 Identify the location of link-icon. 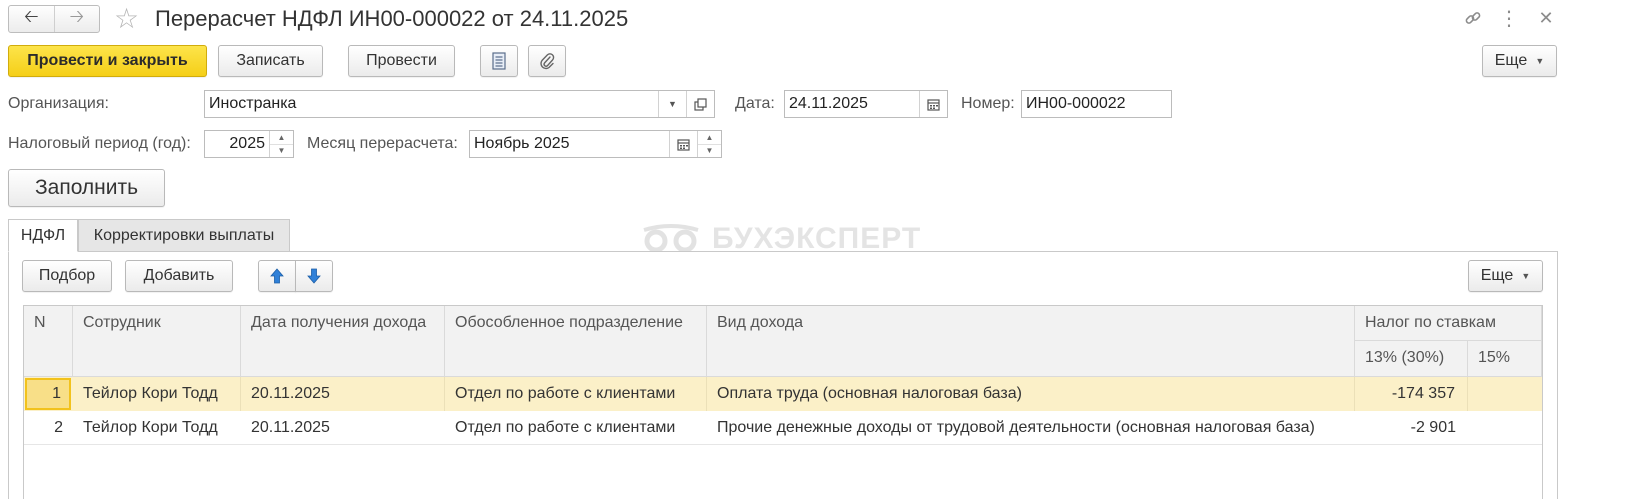
(1473, 18).